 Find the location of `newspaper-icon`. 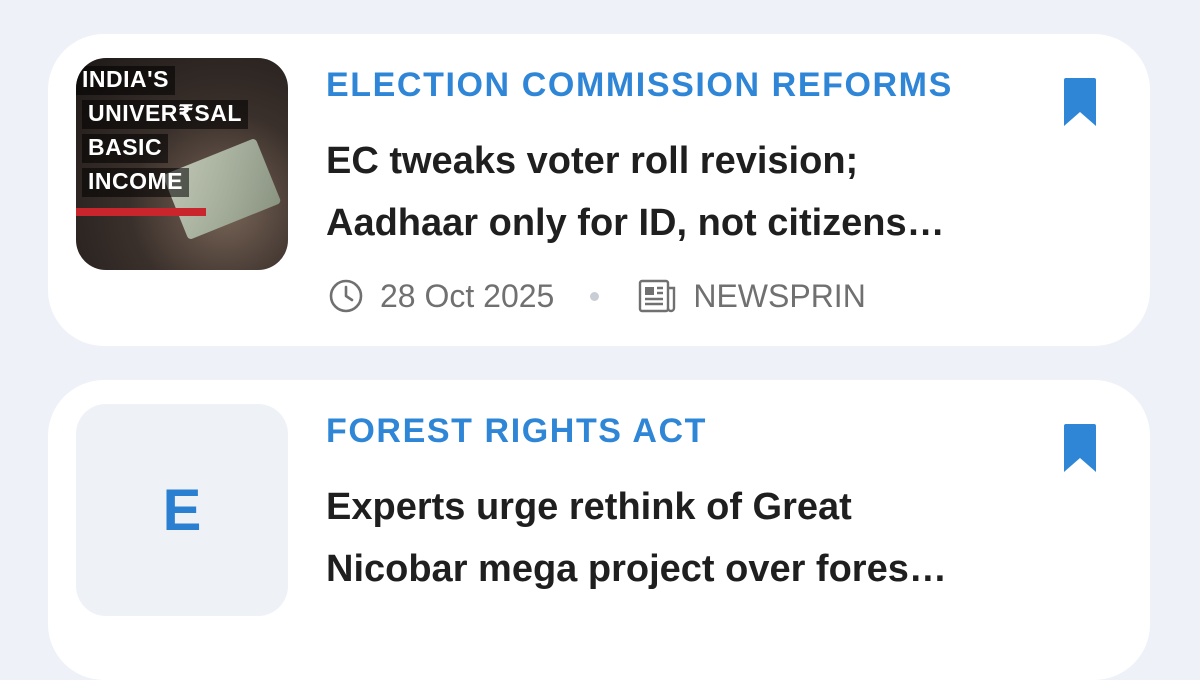

newspaper-icon is located at coordinates (657, 296).